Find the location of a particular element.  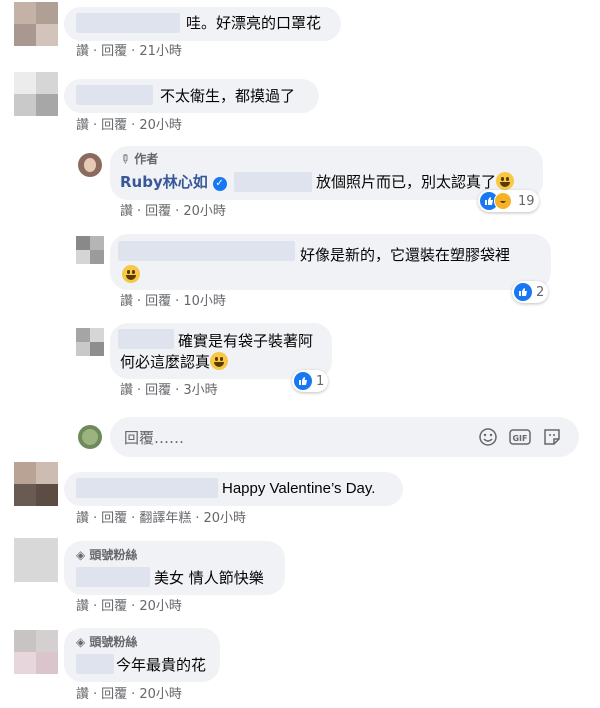

sticker-icon is located at coordinates (552, 437).